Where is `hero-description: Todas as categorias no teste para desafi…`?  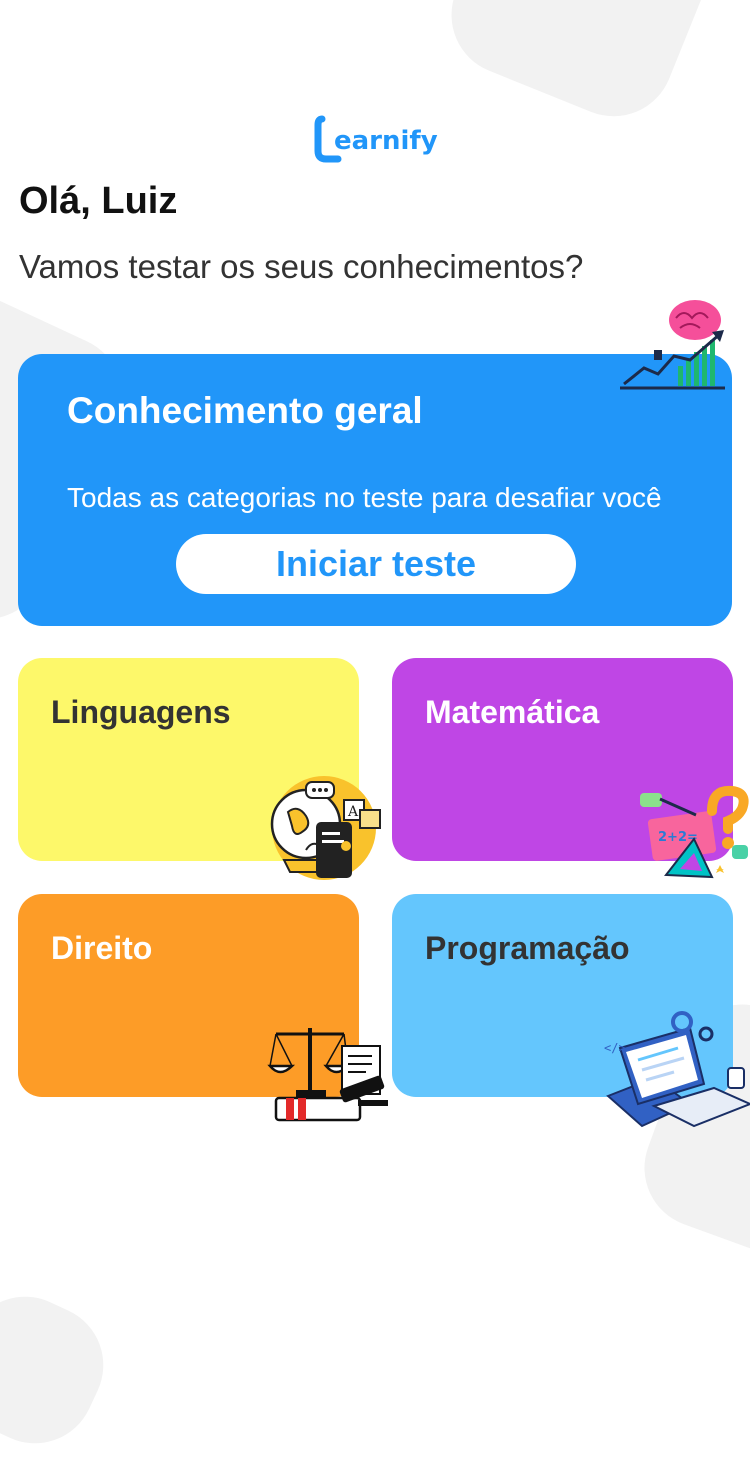
hero-description: Todas as categorias no teste para desafi… is located at coordinates (364, 497).